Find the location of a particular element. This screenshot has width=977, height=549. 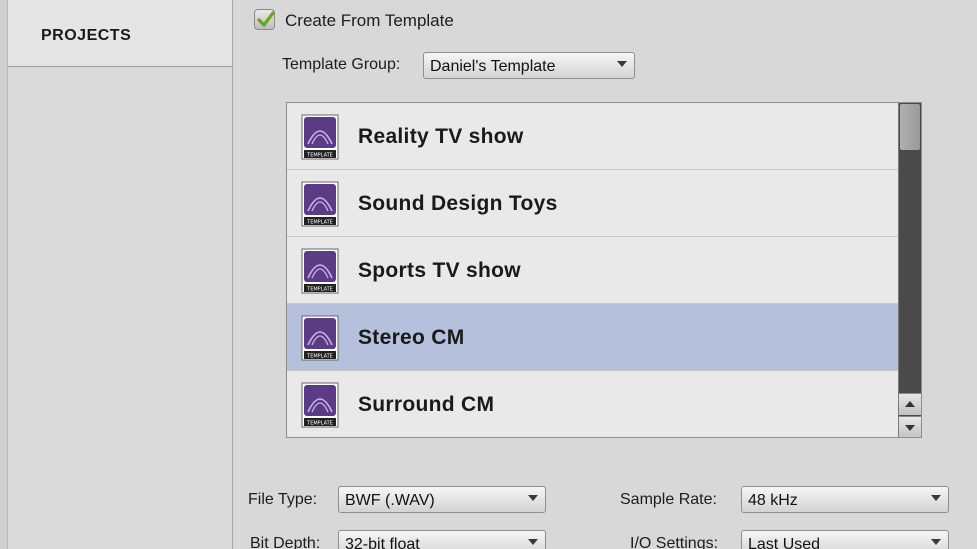

file-type-value: BWF (.WAV) is located at coordinates (390, 500).